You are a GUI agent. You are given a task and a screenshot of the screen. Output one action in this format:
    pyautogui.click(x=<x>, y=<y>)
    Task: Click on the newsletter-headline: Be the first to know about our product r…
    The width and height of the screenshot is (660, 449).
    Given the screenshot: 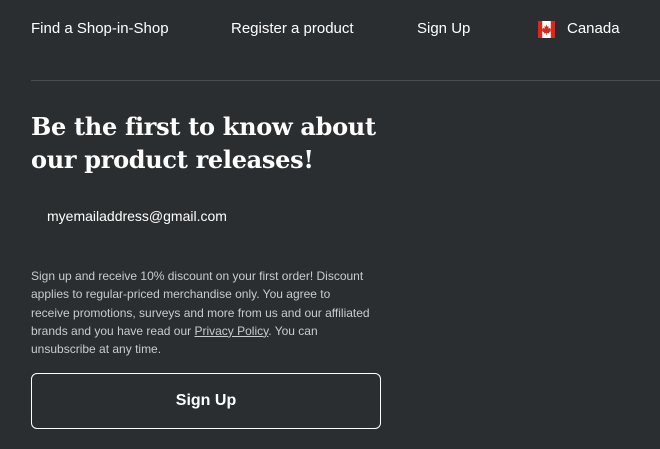 What is the action you would take?
    pyautogui.click(x=211, y=143)
    